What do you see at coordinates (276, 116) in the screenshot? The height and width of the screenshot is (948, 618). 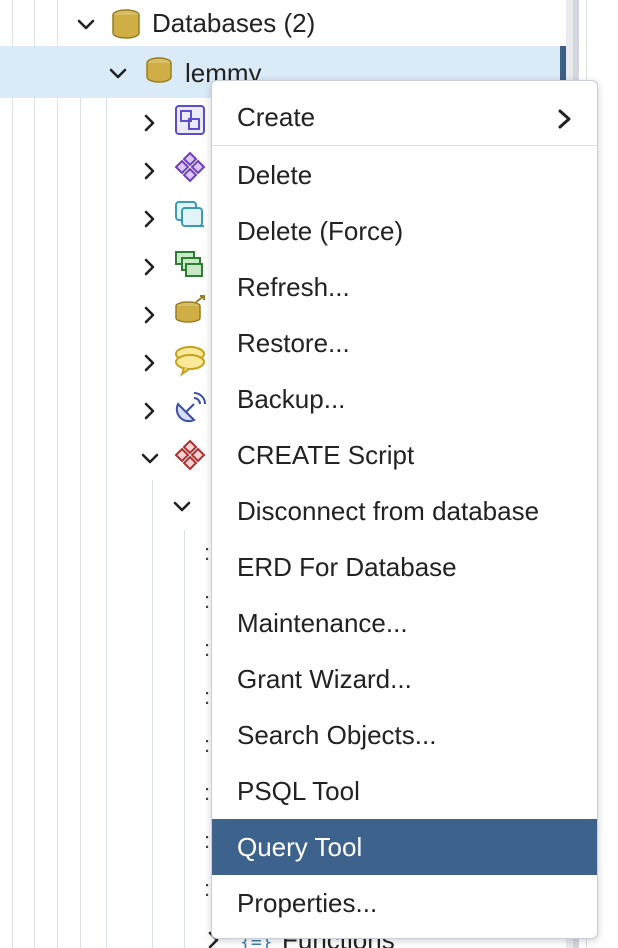 I see `menu-item-label: Create` at bounding box center [276, 116].